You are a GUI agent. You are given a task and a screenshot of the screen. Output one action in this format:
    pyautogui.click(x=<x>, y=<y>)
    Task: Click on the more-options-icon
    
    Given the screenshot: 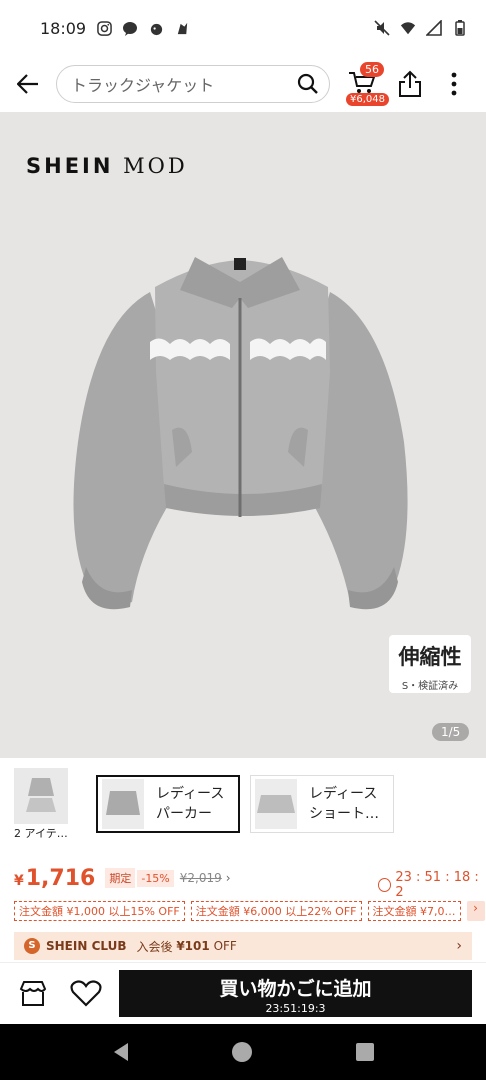 What is the action you would take?
    pyautogui.click(x=454, y=84)
    